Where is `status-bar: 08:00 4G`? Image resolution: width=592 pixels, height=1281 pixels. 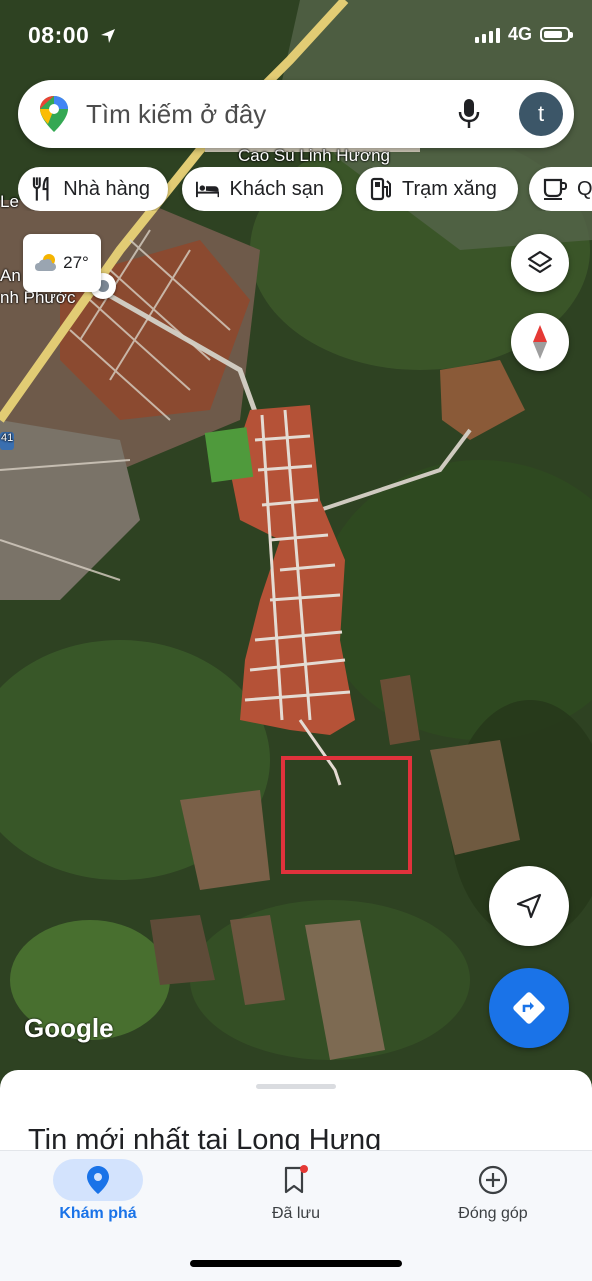 status-bar: 08:00 4G is located at coordinates (296, 35).